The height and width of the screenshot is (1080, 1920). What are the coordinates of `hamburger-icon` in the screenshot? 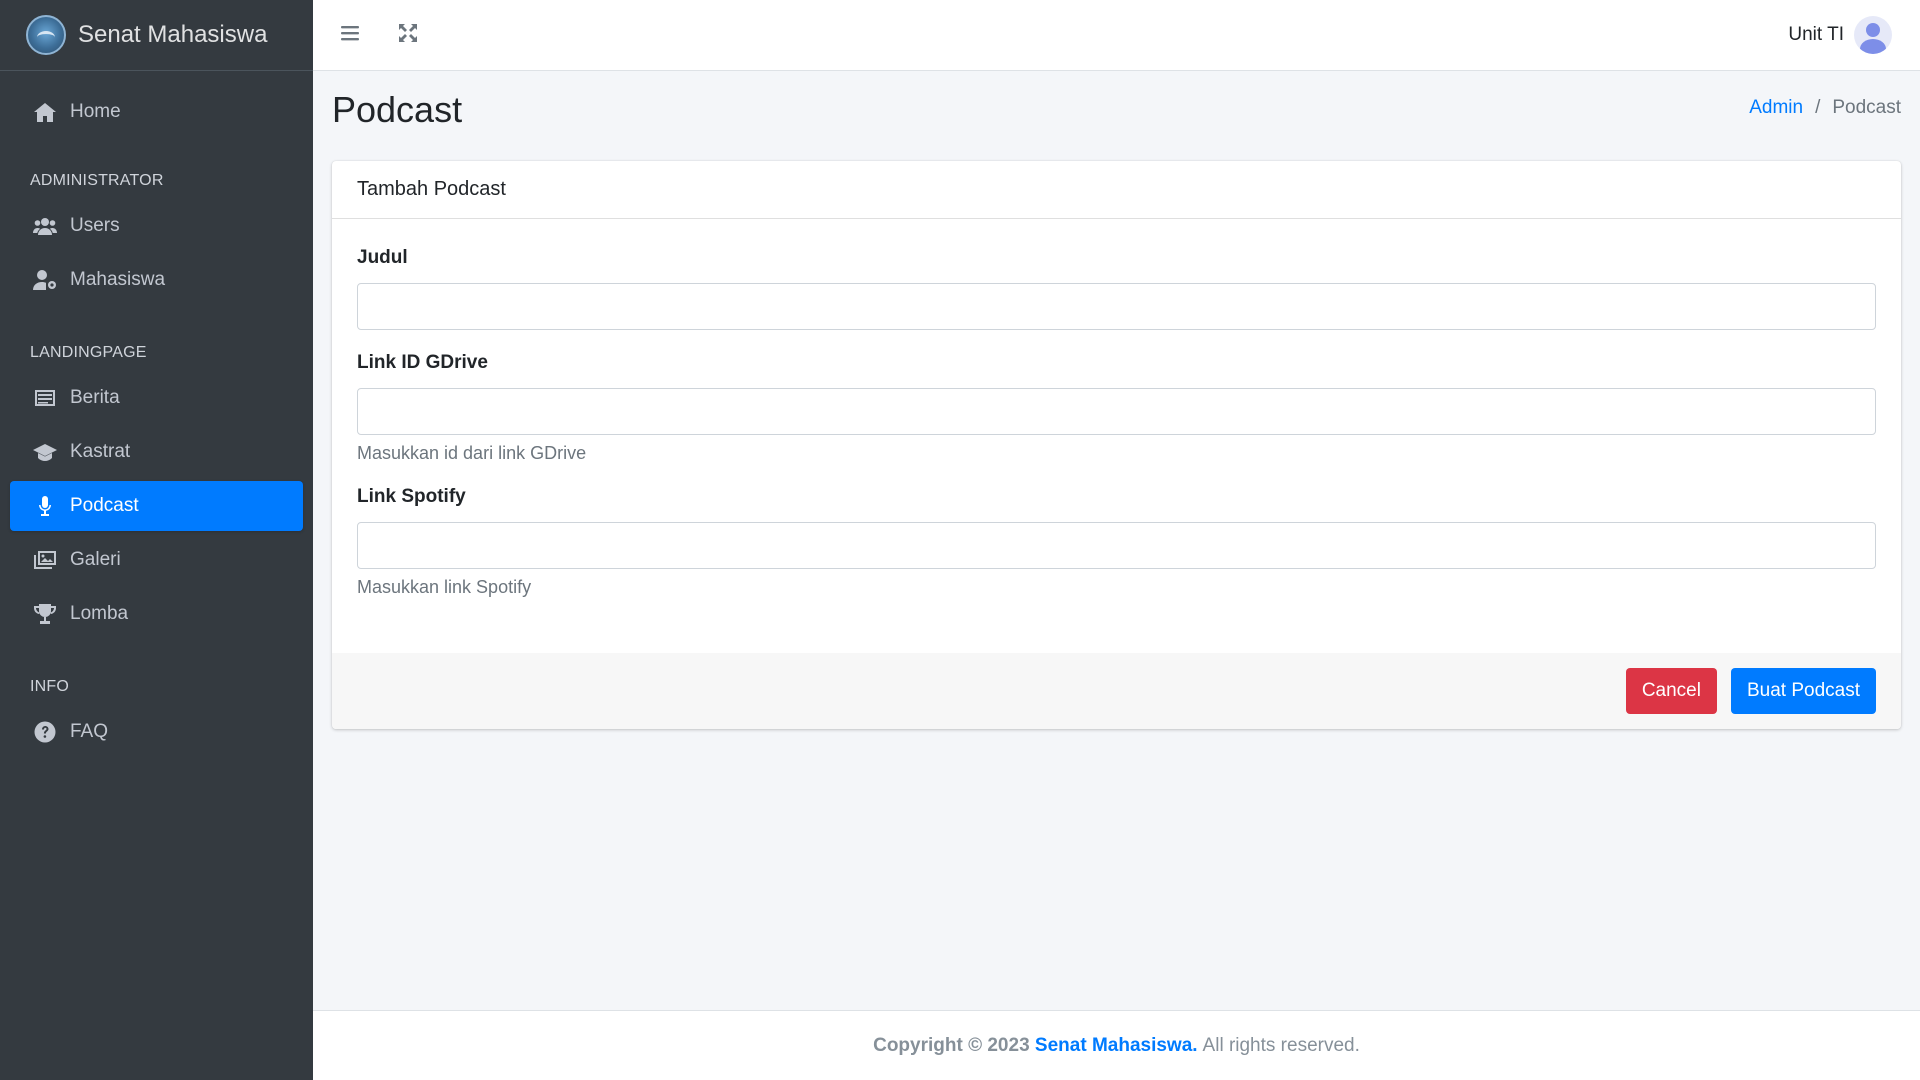 It's located at (350, 35).